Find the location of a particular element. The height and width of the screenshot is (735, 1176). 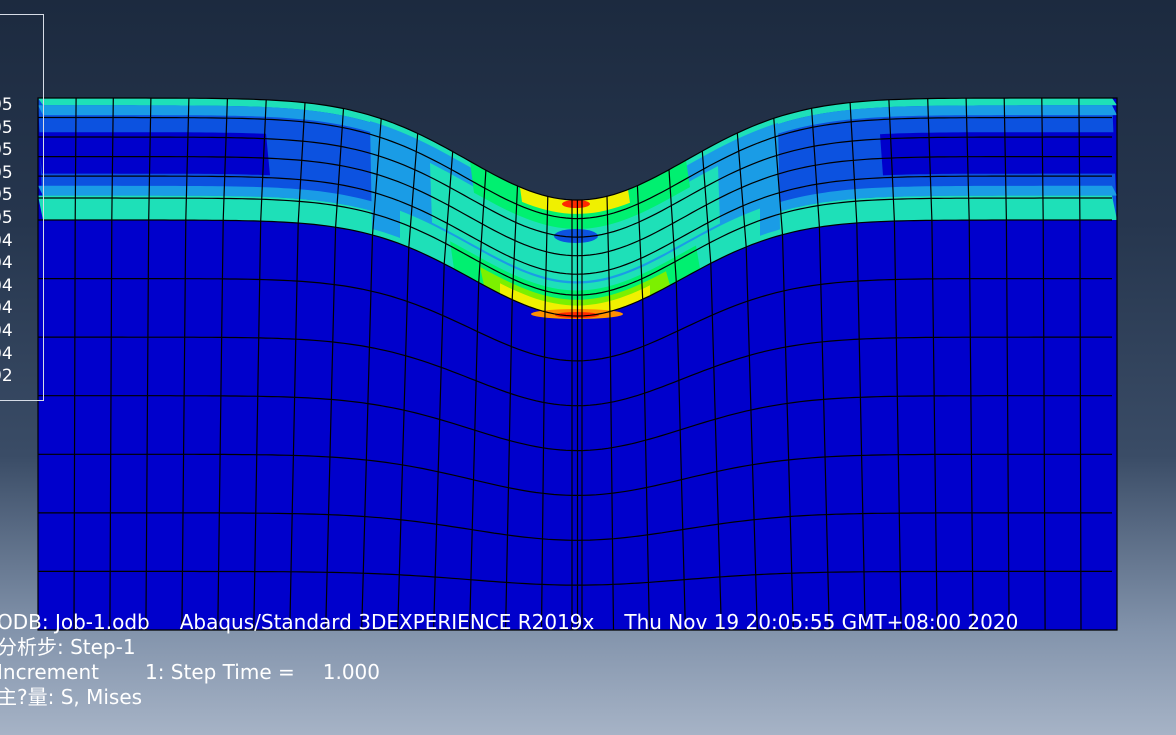

legend-label: 02 is located at coordinates (6, 376).